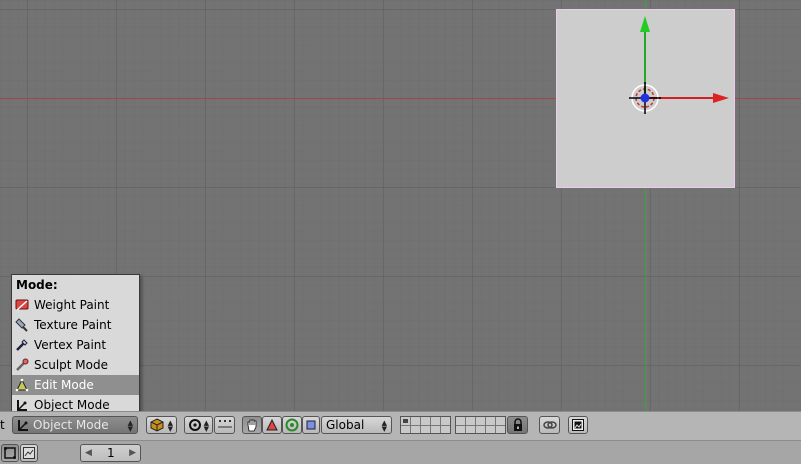 The height and width of the screenshot is (464, 801). I want to click on pivot-point-selector: ▲ ▼, so click(198, 425).